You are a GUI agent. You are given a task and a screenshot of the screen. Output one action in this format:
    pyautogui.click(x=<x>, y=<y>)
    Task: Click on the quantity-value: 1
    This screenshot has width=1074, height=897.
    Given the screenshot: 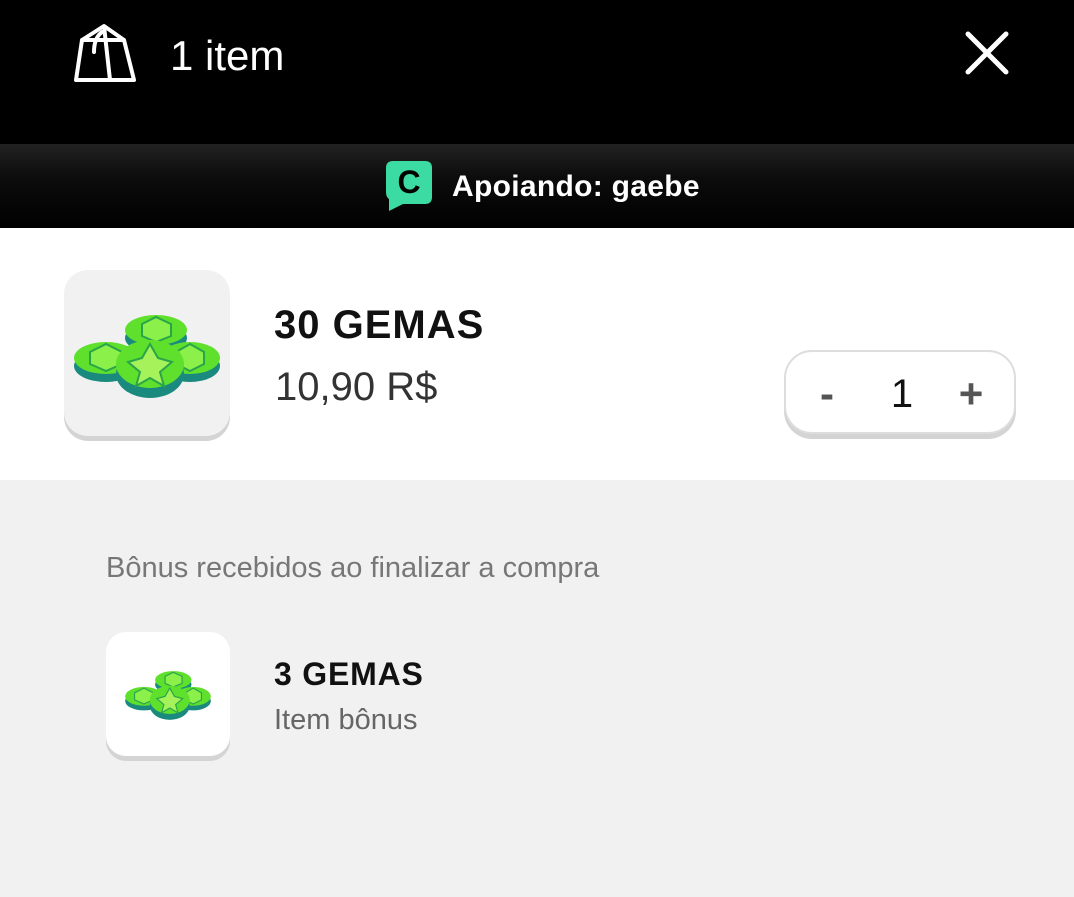 What is the action you would take?
    pyautogui.click(x=902, y=394)
    